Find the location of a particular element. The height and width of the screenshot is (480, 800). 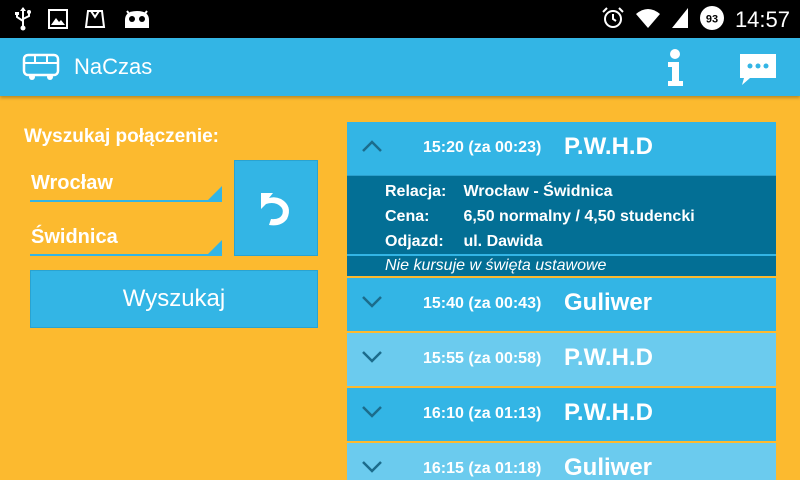

message-icon is located at coordinates (758, 72).